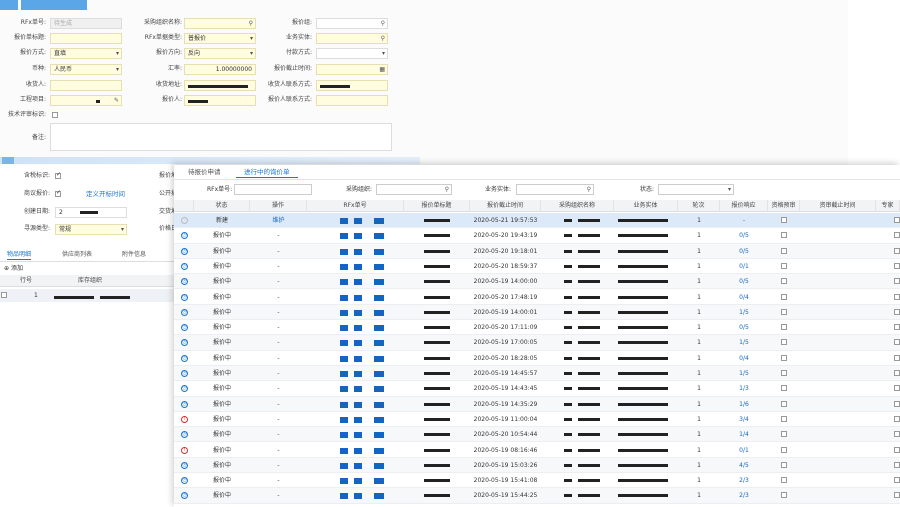 The width and height of the screenshot is (900, 507). I want to click on payment-method-select: ▾, so click(352, 53).